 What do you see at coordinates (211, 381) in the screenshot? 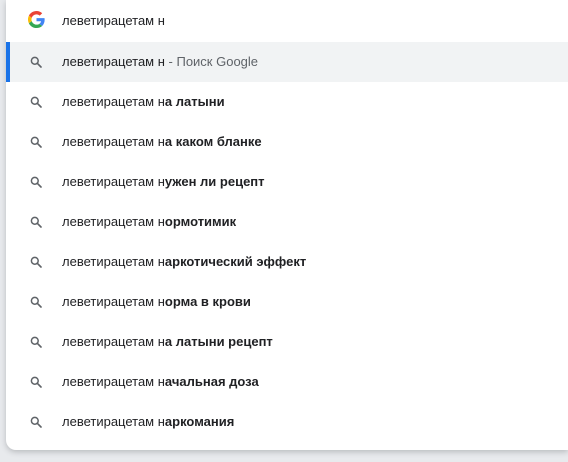
I see `suggestion-completion: ачальная доза` at bounding box center [211, 381].